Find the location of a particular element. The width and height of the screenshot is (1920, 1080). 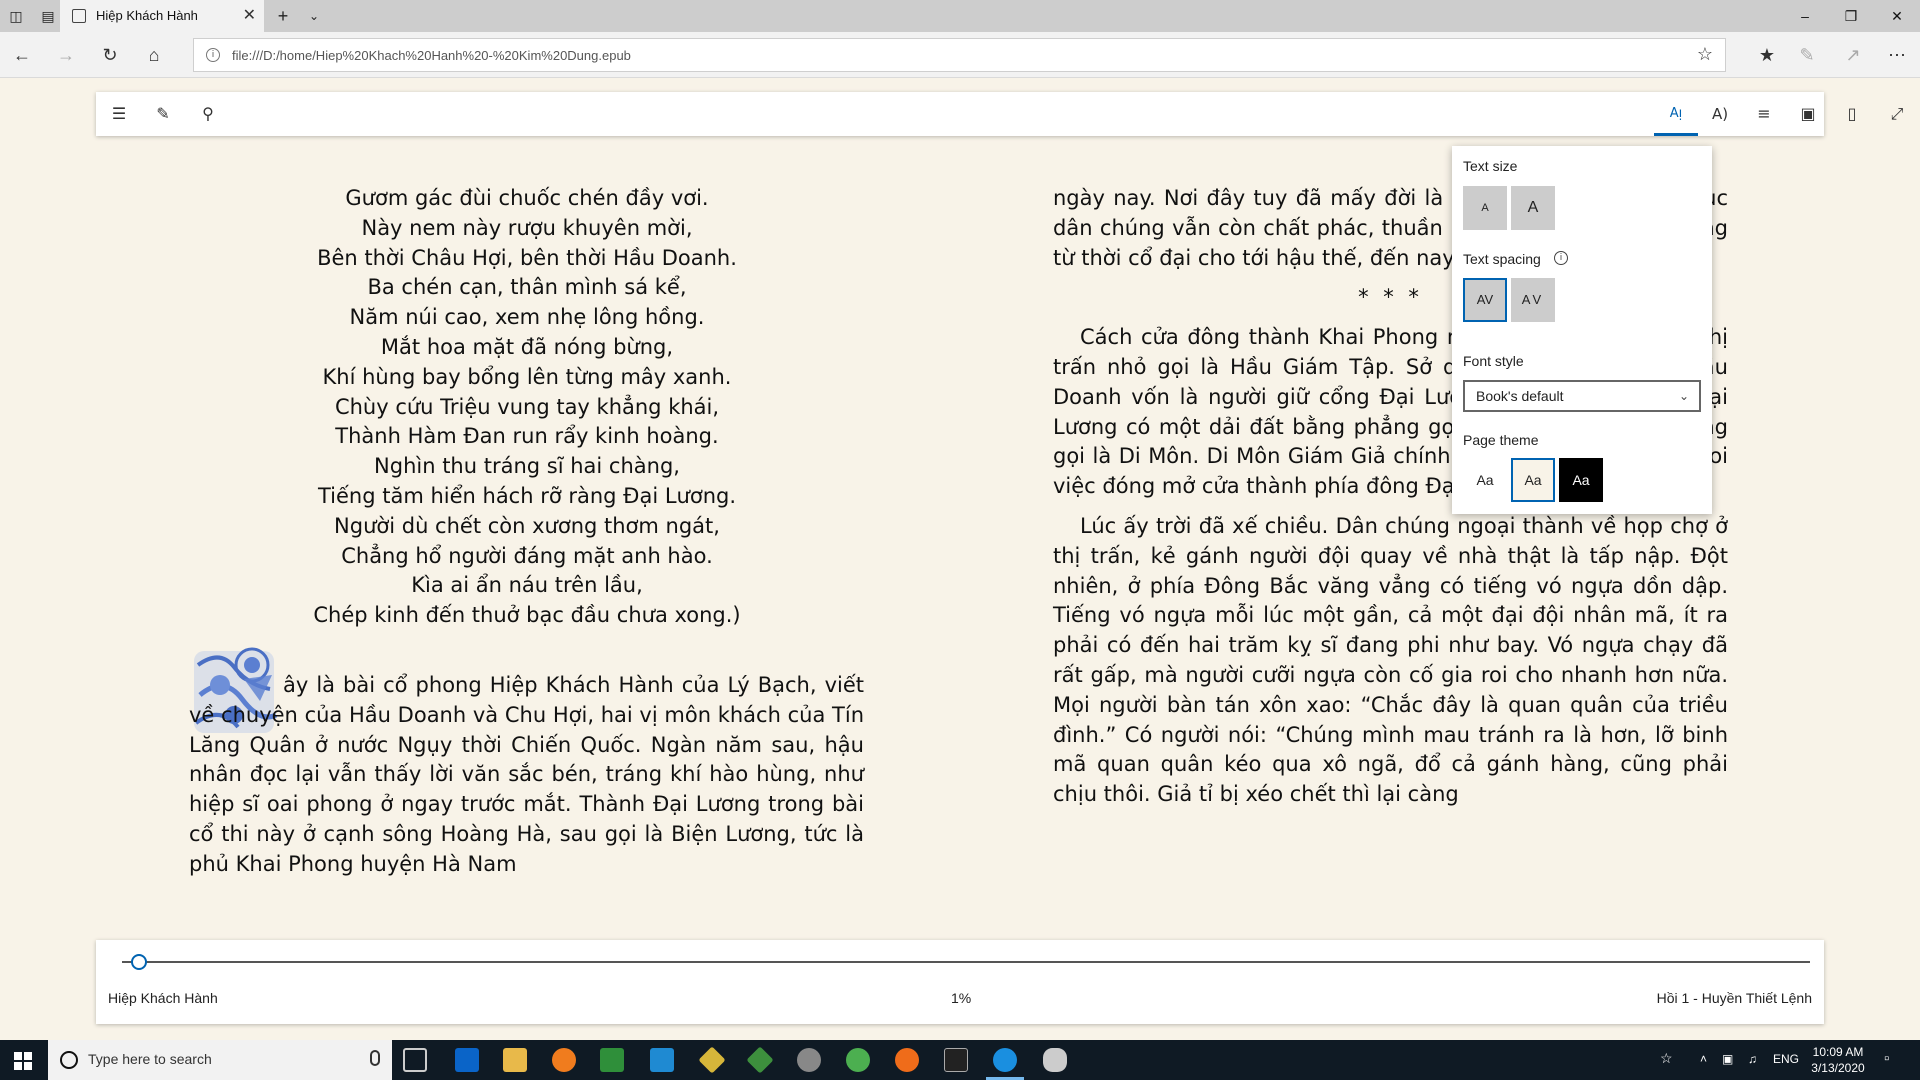

narrow-spacing-button: AV is located at coordinates (1485, 300).